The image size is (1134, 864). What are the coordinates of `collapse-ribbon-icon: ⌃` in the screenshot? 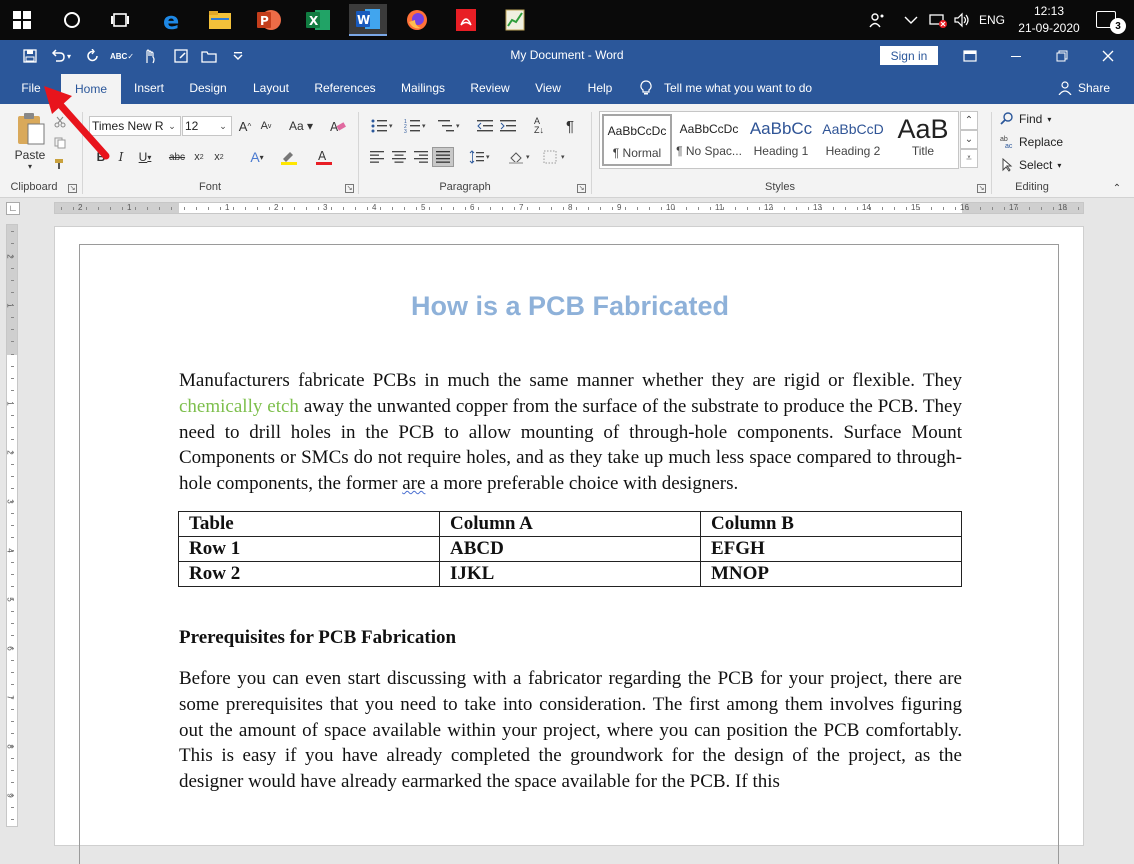 It's located at (1117, 188).